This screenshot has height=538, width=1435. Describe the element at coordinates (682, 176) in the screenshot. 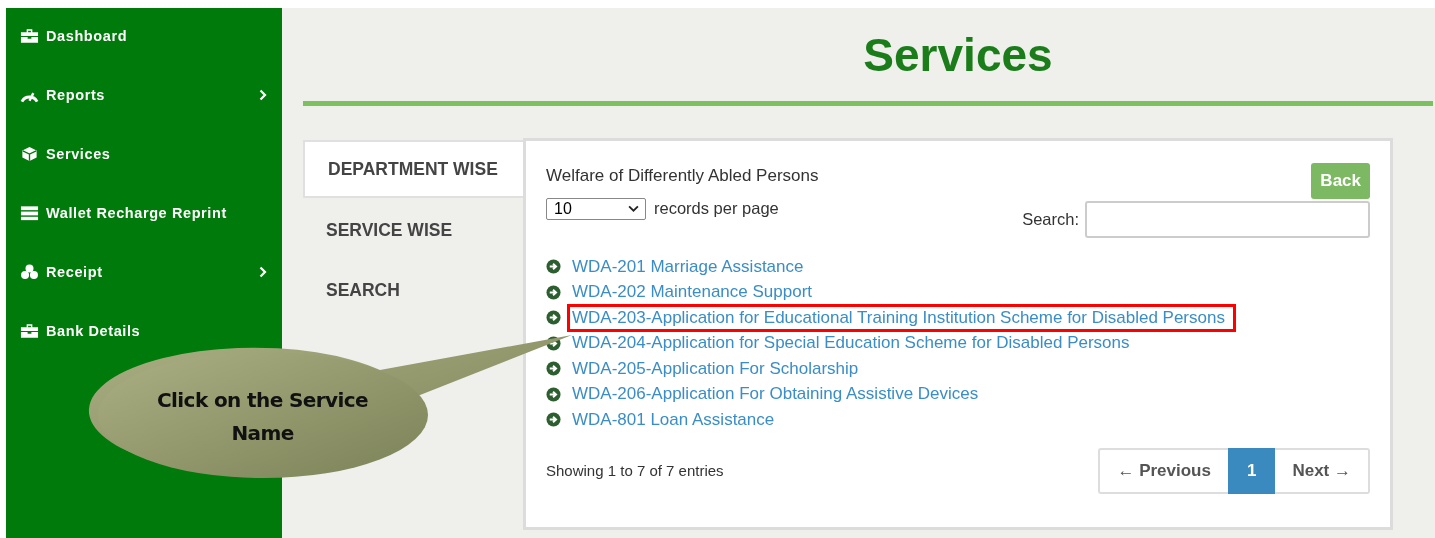

I see `department-heading: Welfare of Differently Abled Persons` at that location.